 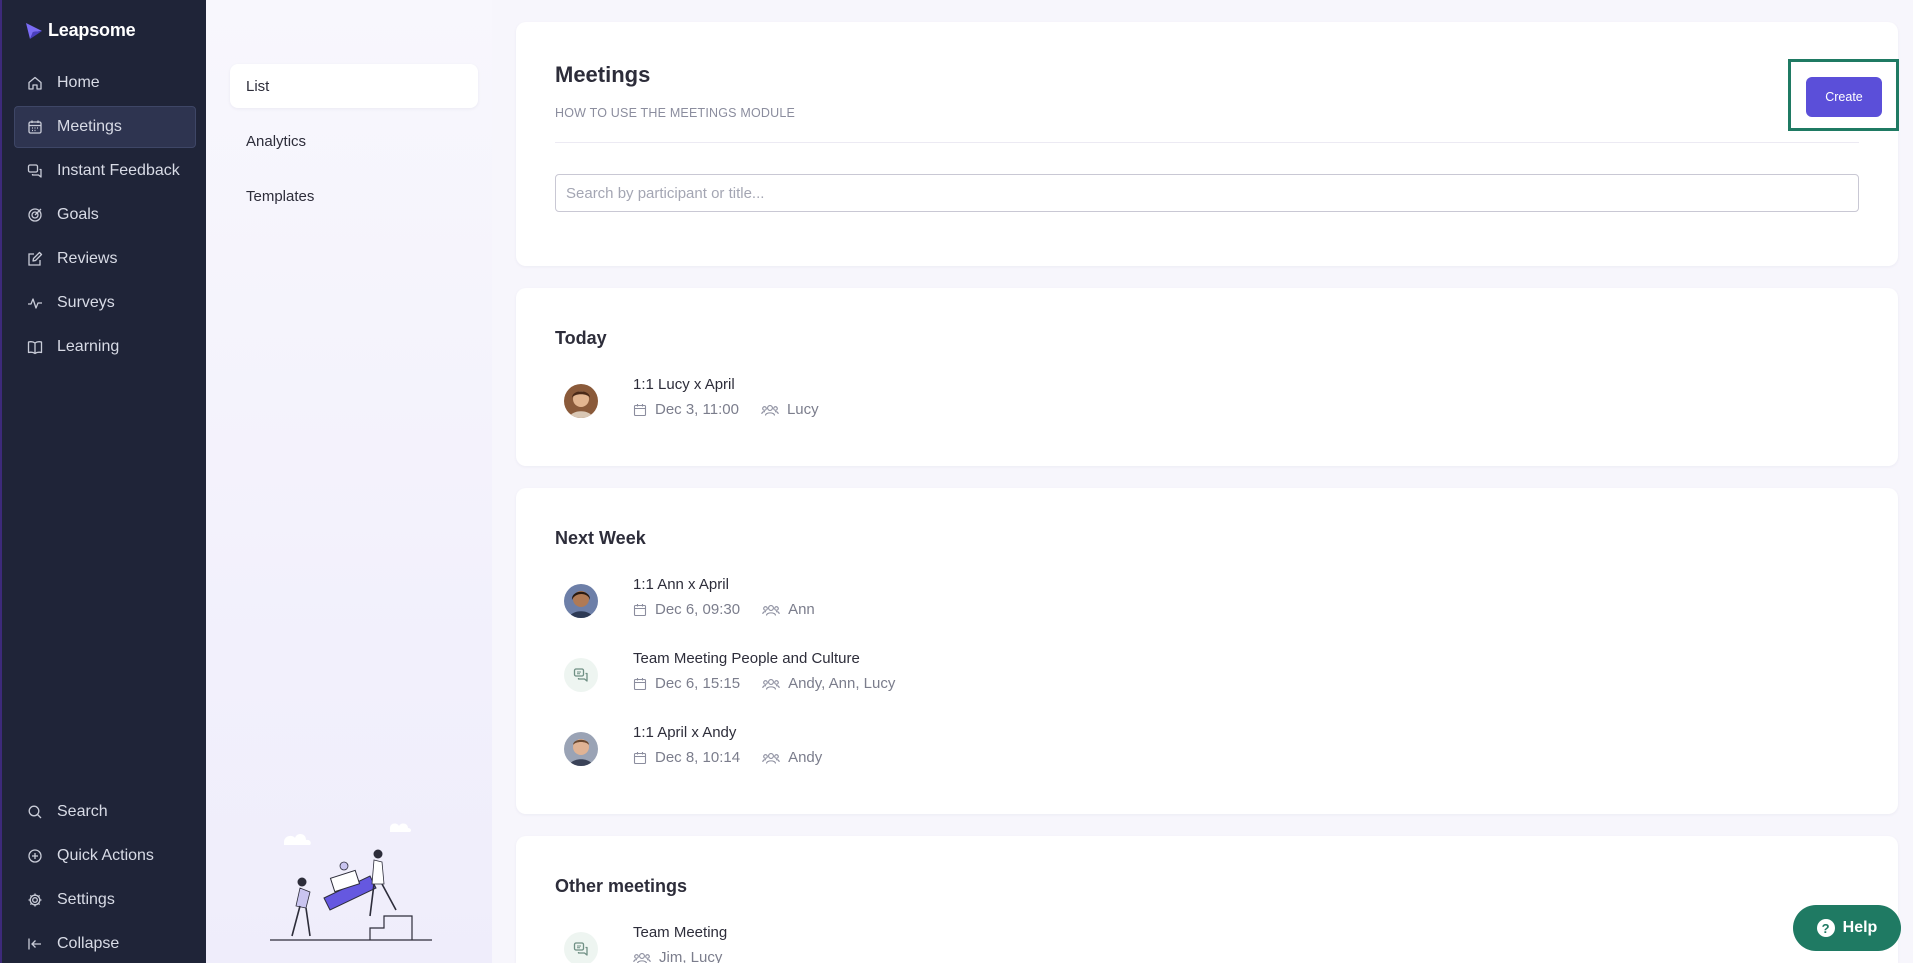 I want to click on meeting-row: 1:1 April x Andy Dec 8, 10:14 Andy, so click(x=955, y=750).